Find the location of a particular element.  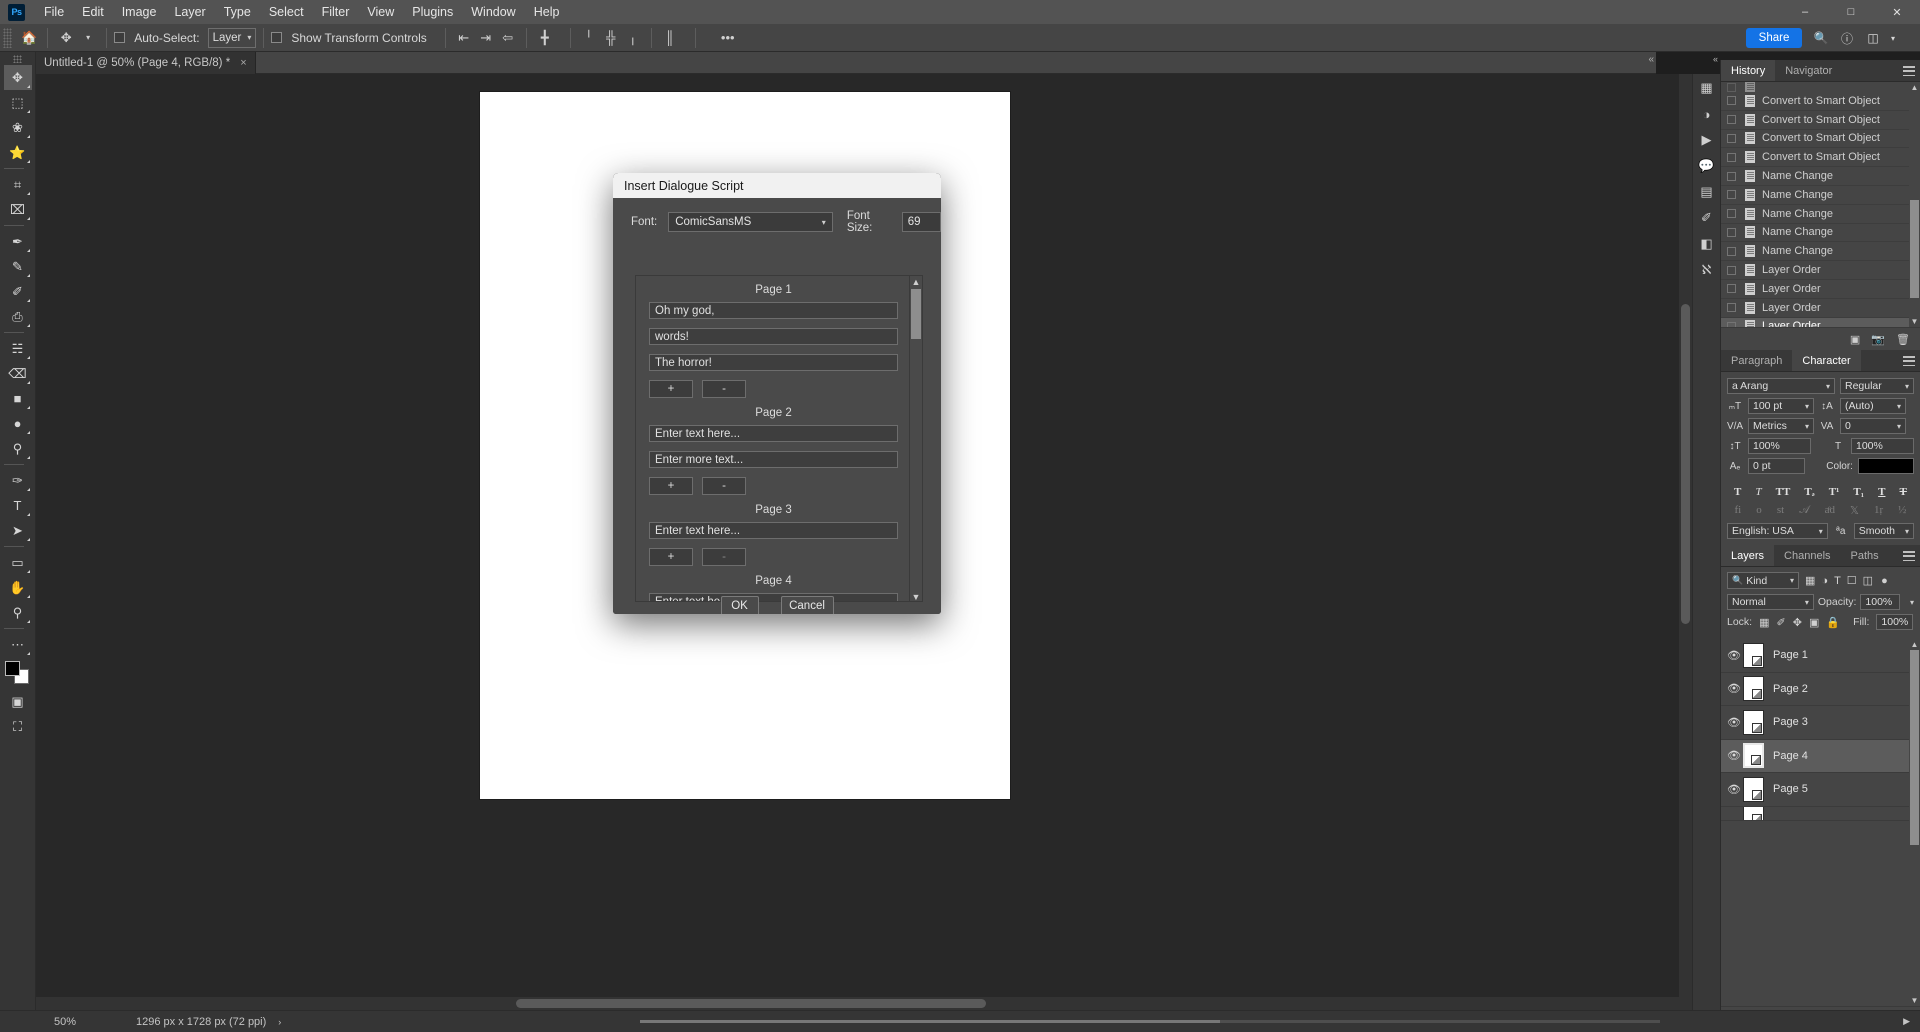

status-scroll-track is located at coordinates (1150, 1021).